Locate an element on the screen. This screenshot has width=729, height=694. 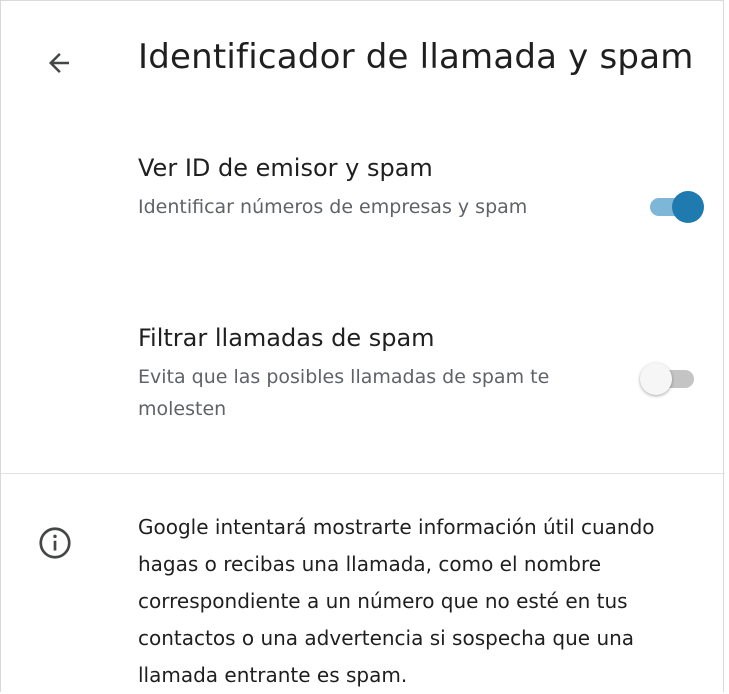
section-divider is located at coordinates (363, 473).